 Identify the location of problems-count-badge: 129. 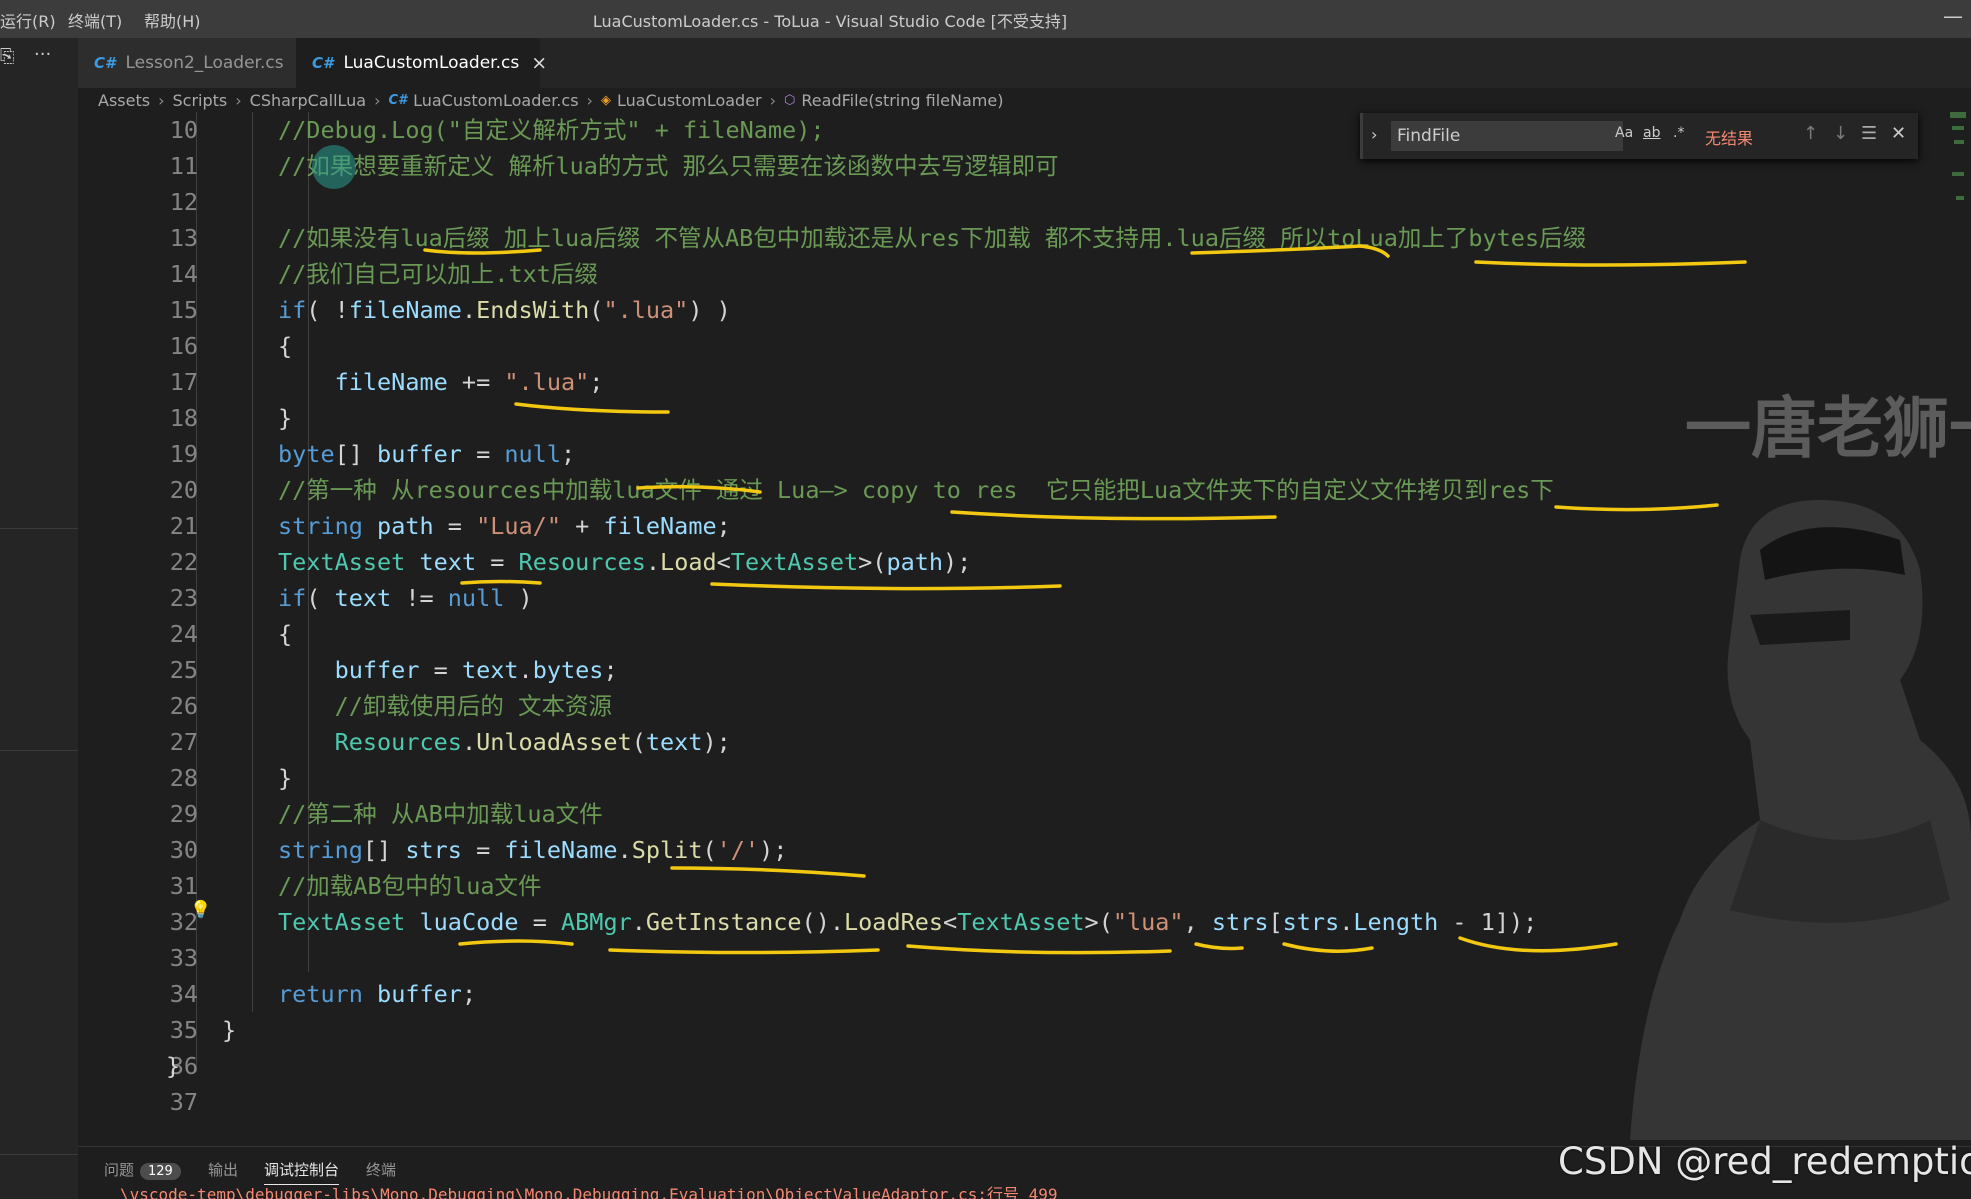
(160, 1171).